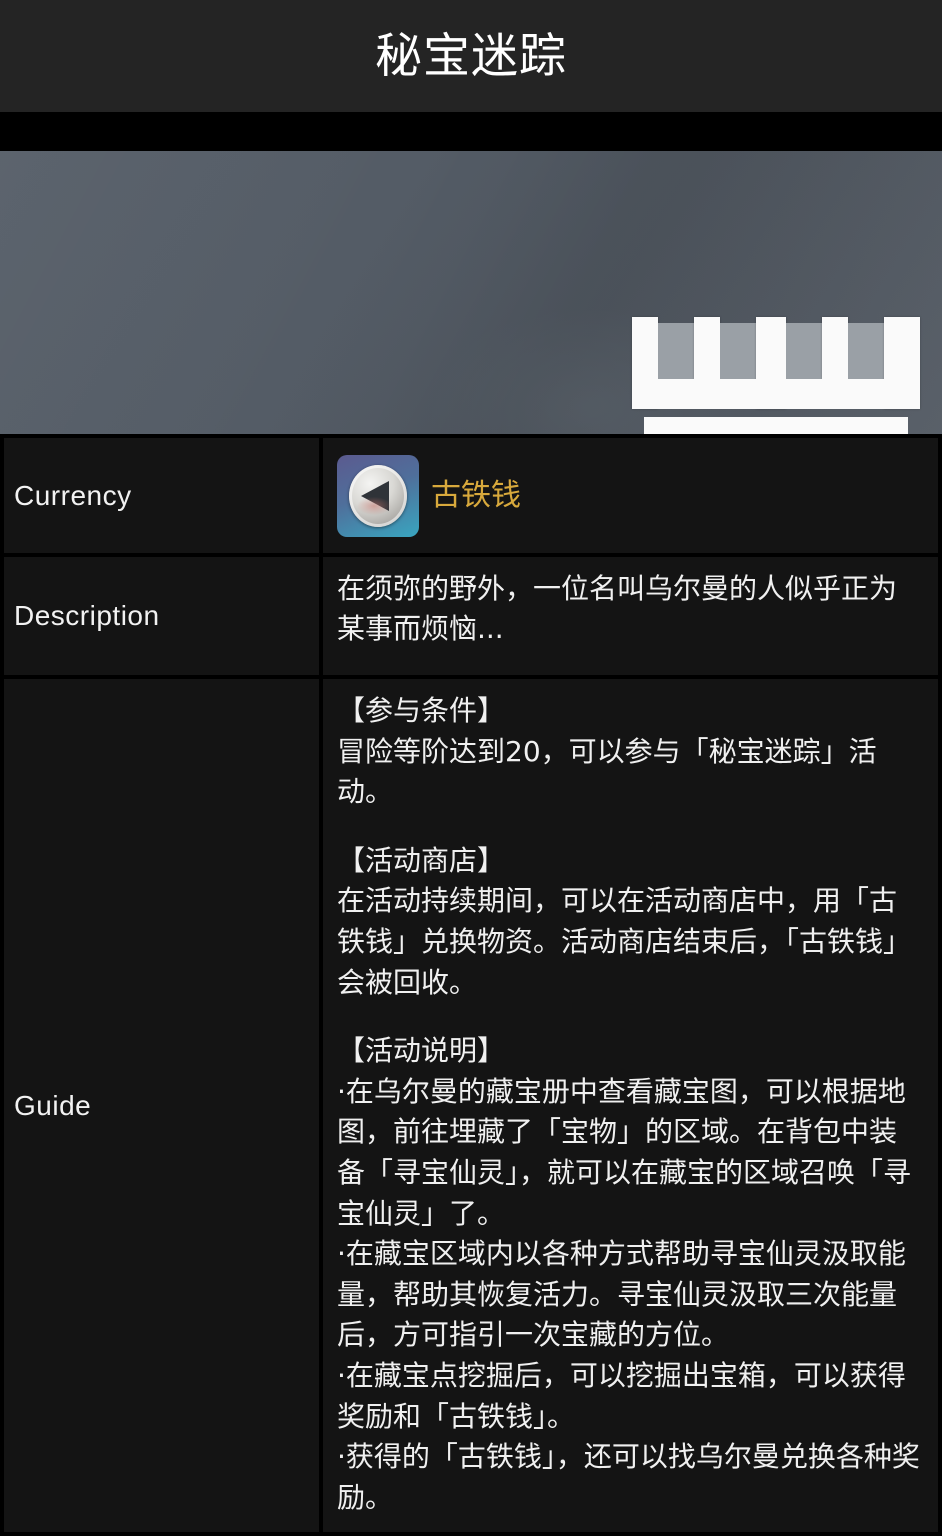  What do you see at coordinates (776, 375) in the screenshot?
I see `treasure-chest-icon` at bounding box center [776, 375].